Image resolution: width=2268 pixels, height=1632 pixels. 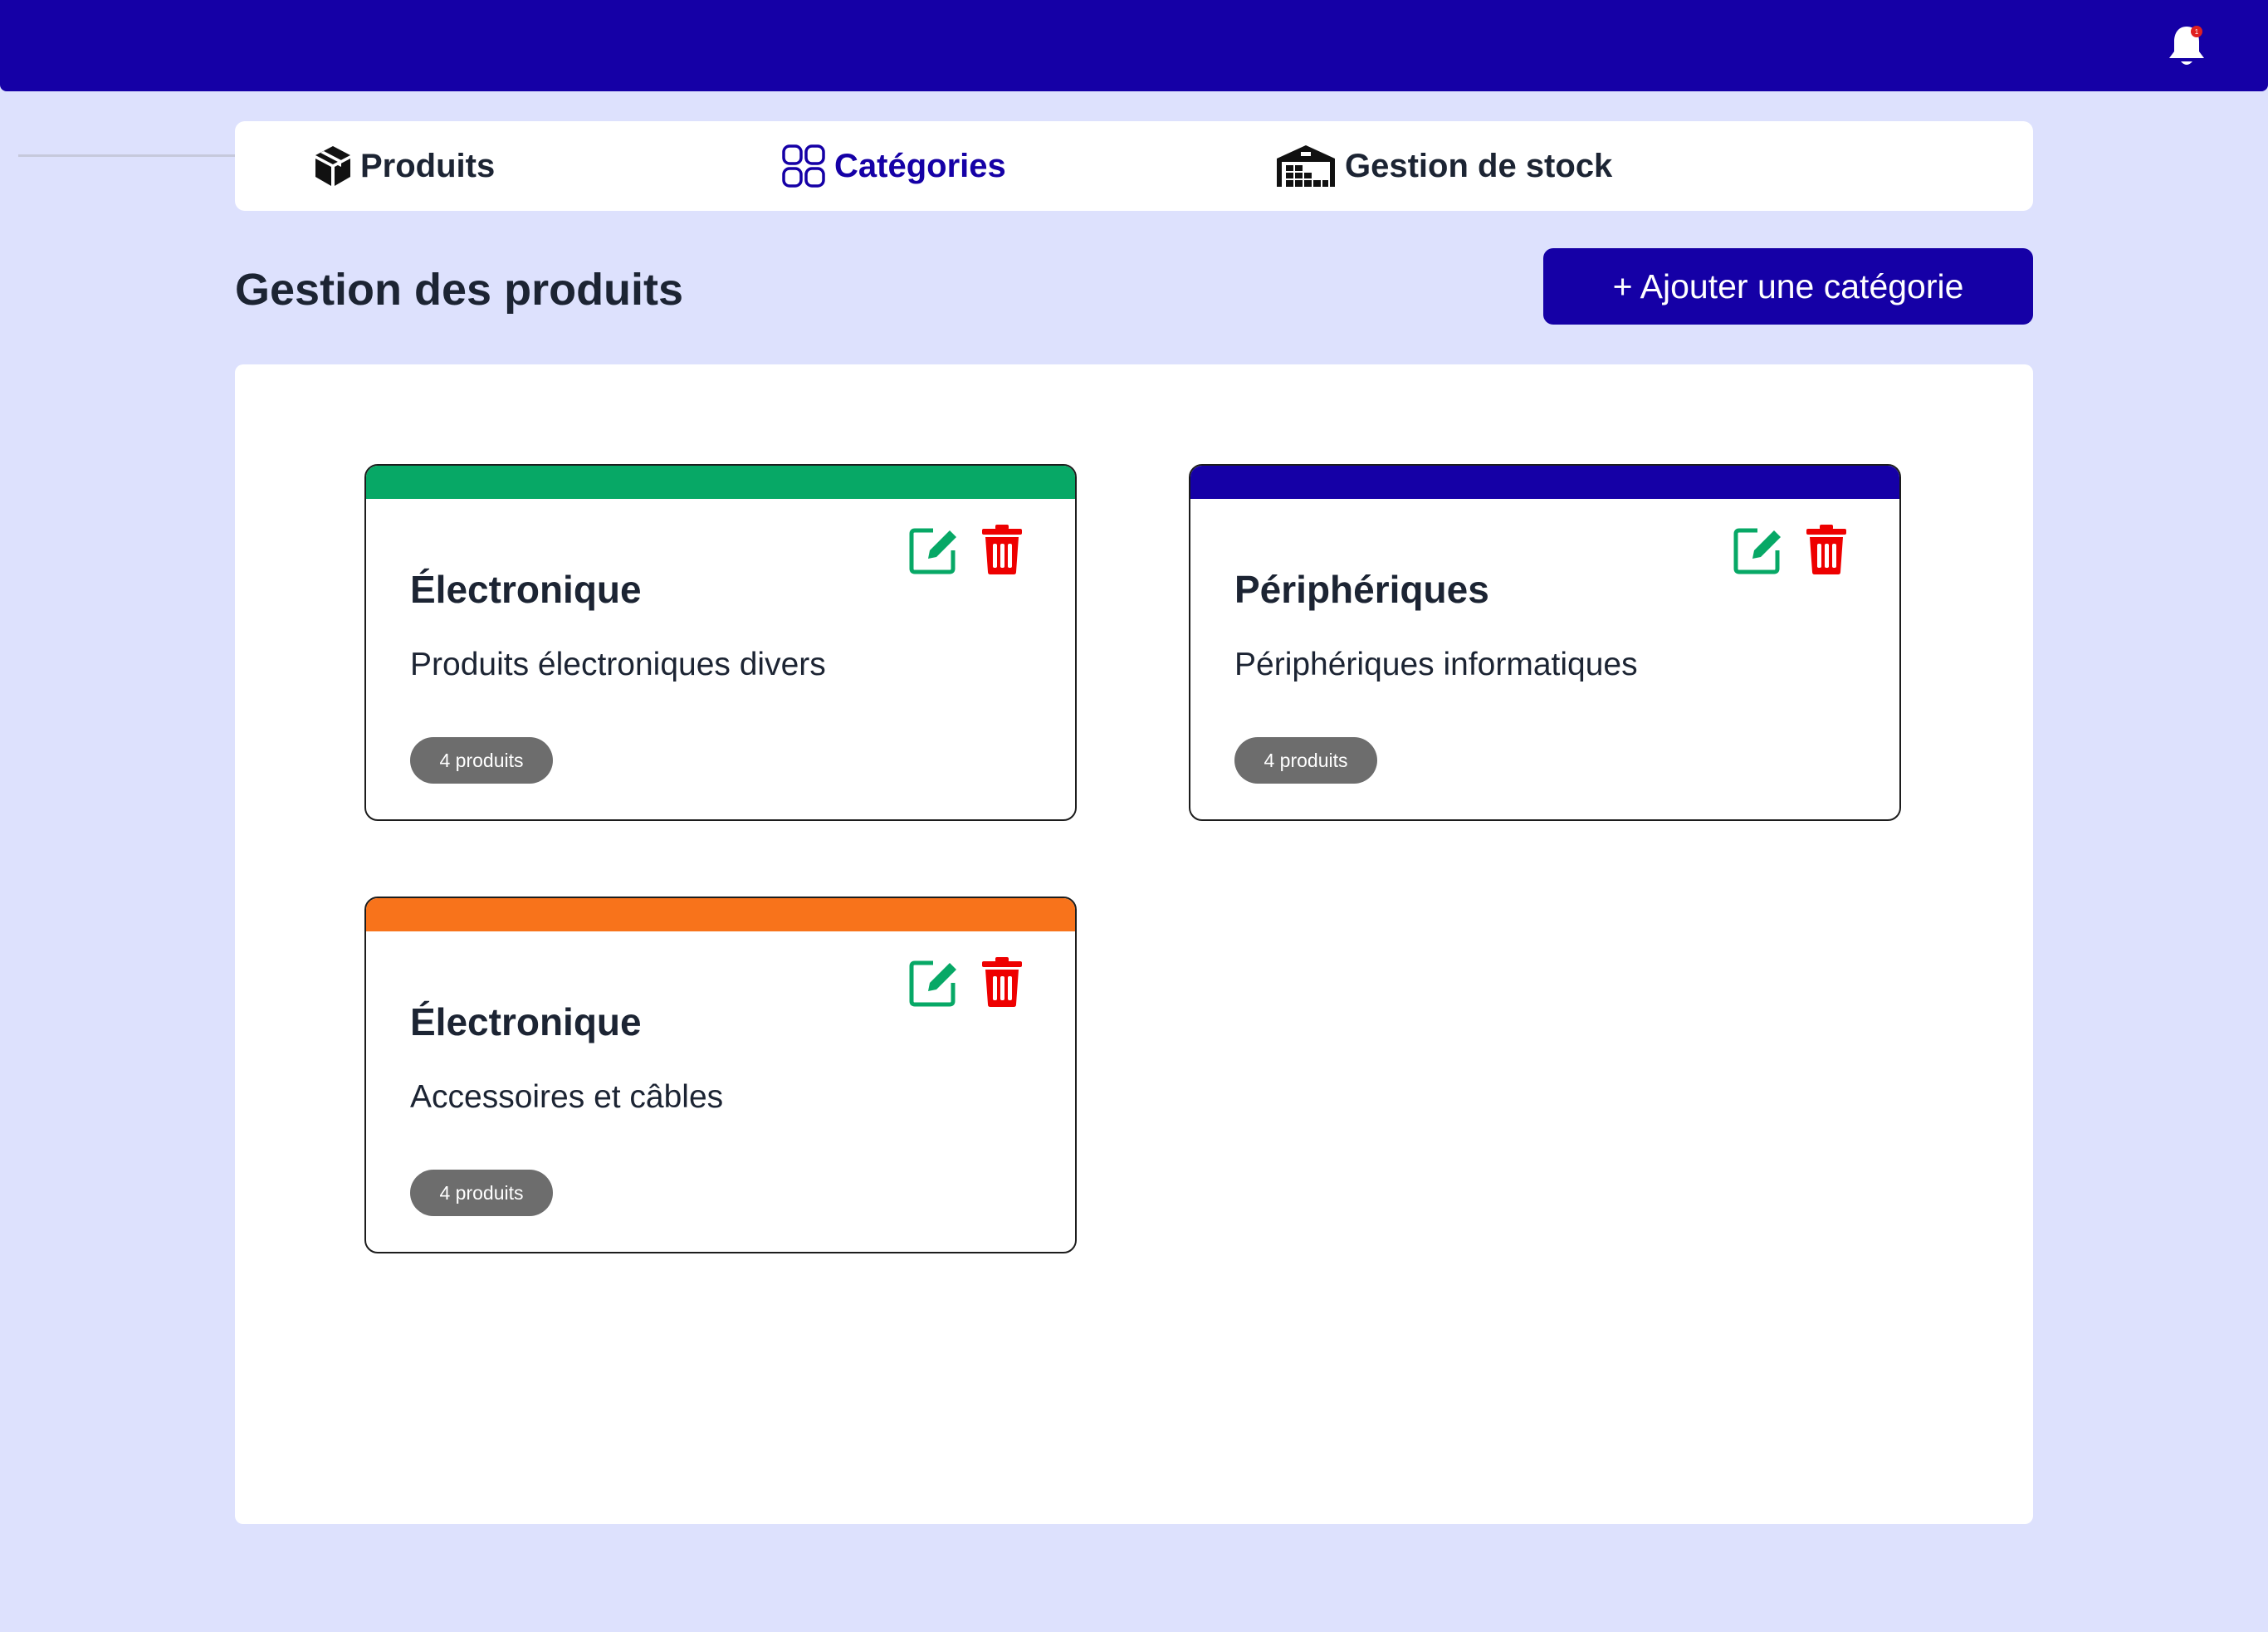 I want to click on tab-label: Produits, so click(x=428, y=165).